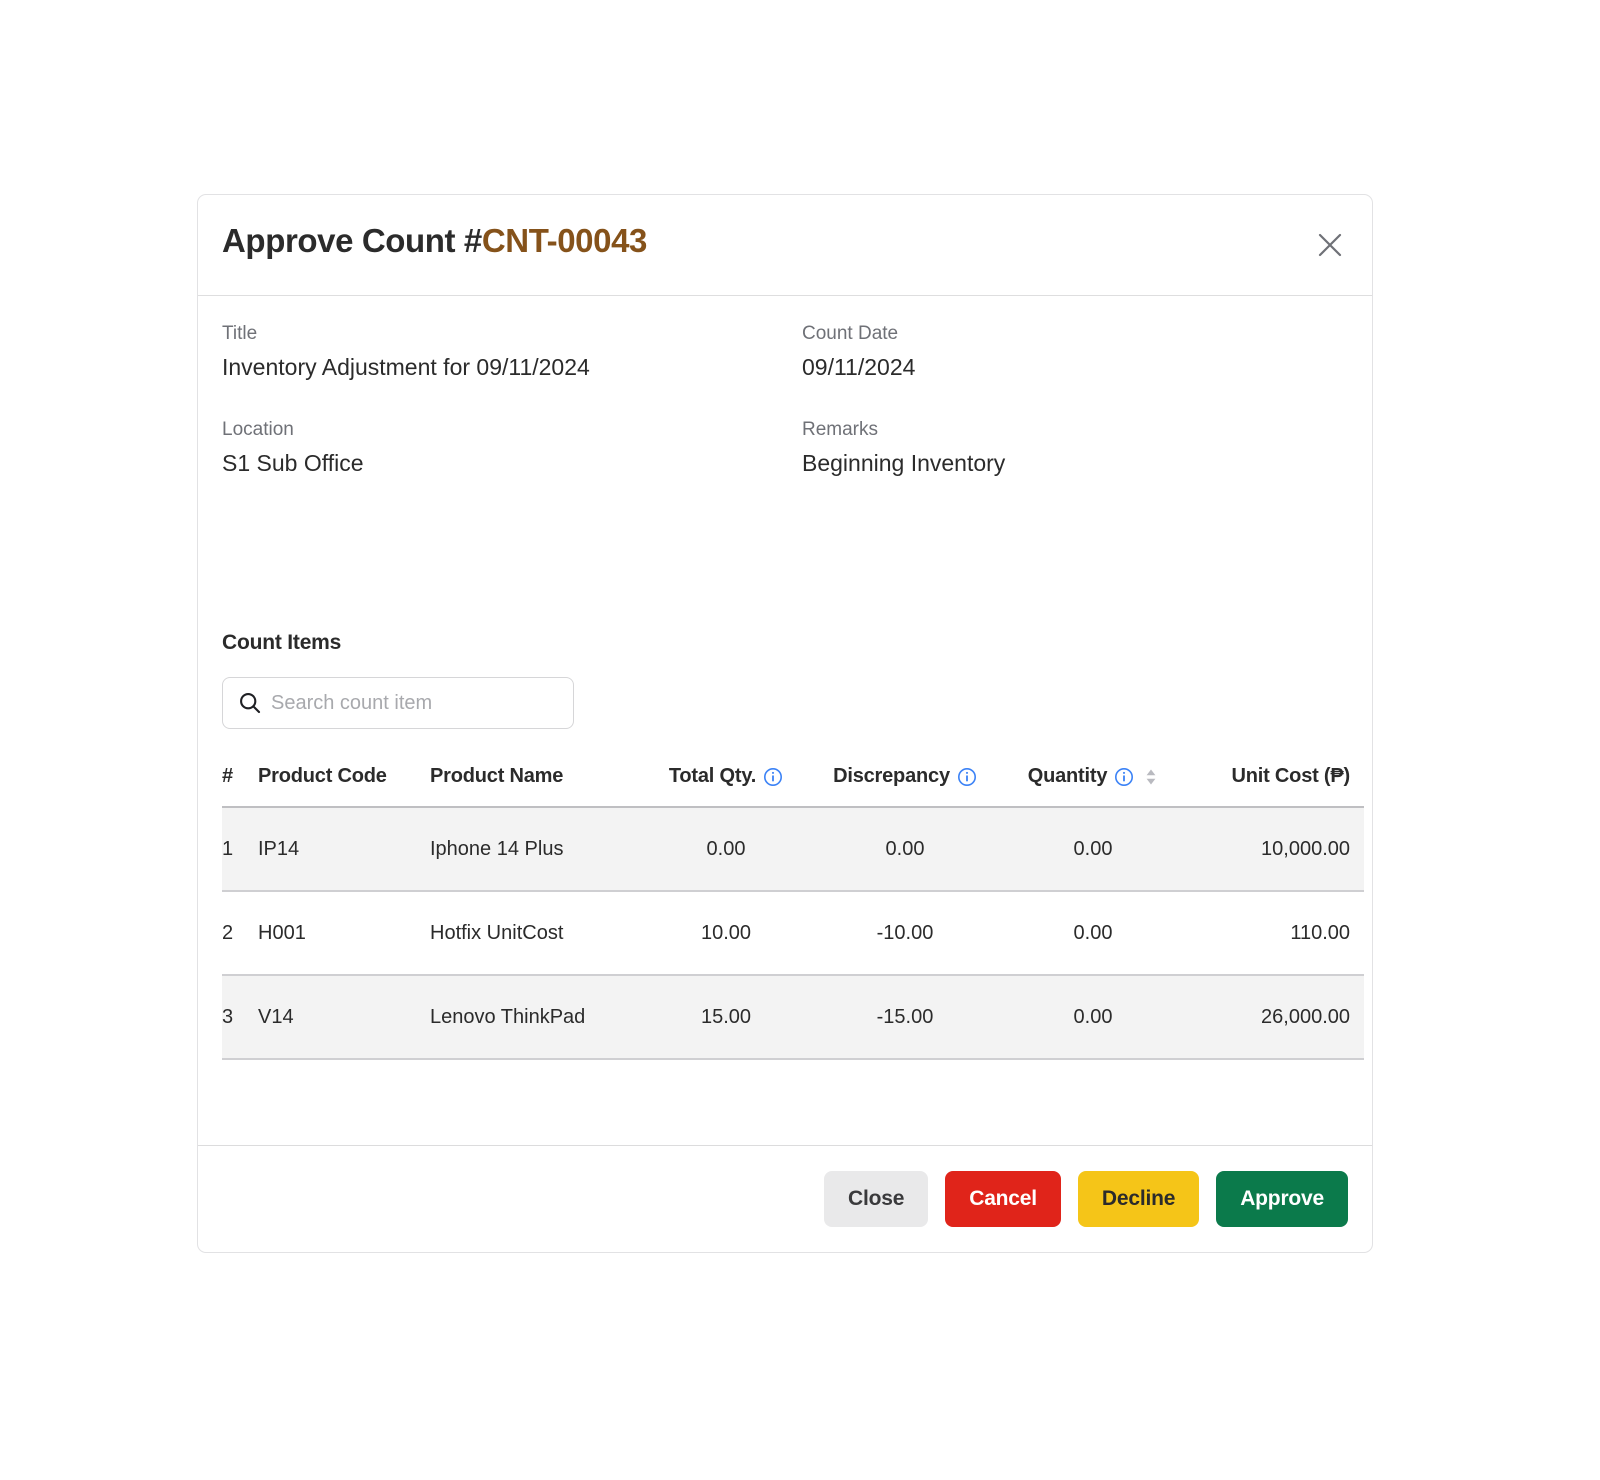  I want to click on cell-total-qty: 15.00, so click(726, 1017).